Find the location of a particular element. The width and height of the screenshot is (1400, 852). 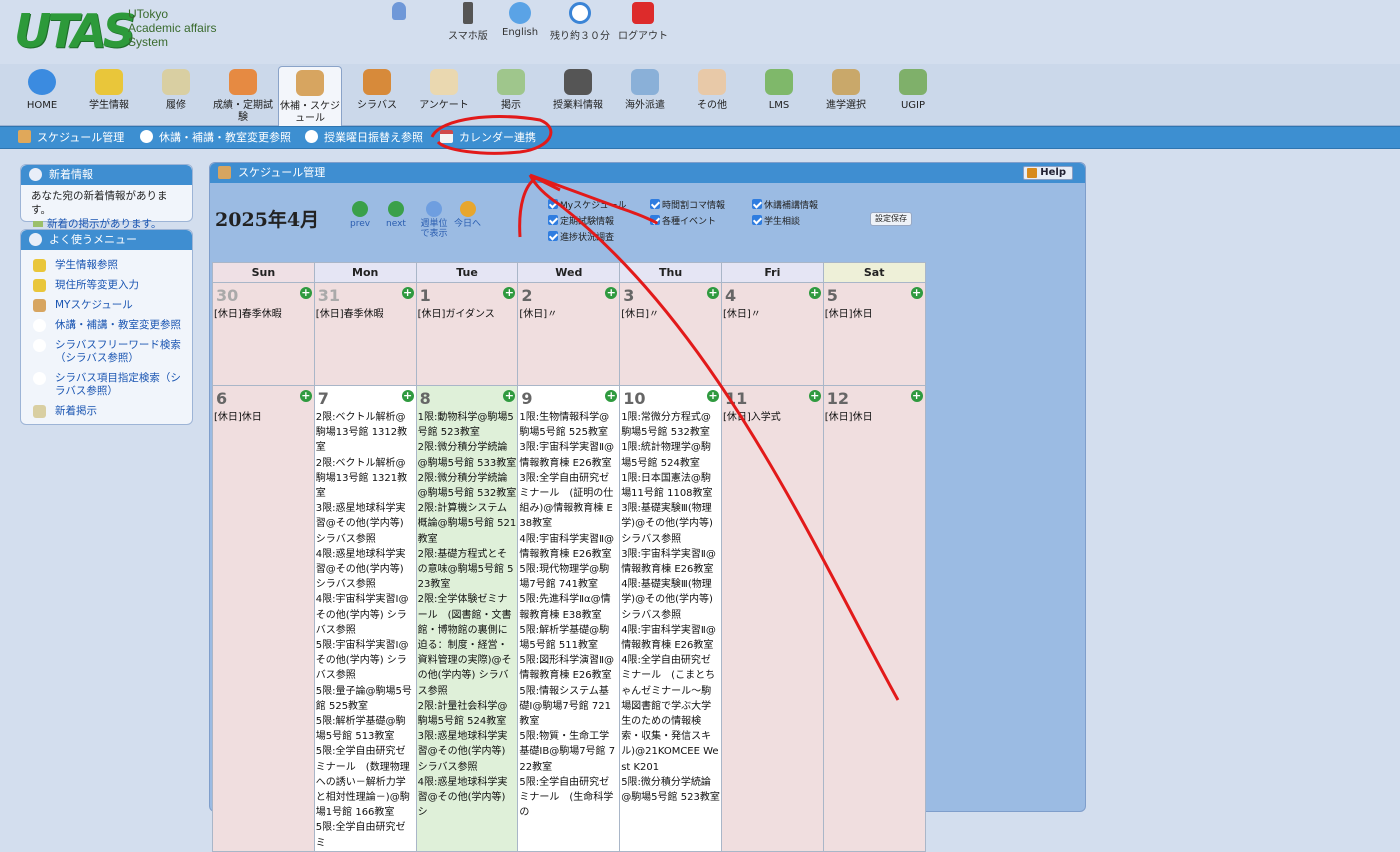

check-my-schedule: Myスケジュール is located at coordinates (587, 205).